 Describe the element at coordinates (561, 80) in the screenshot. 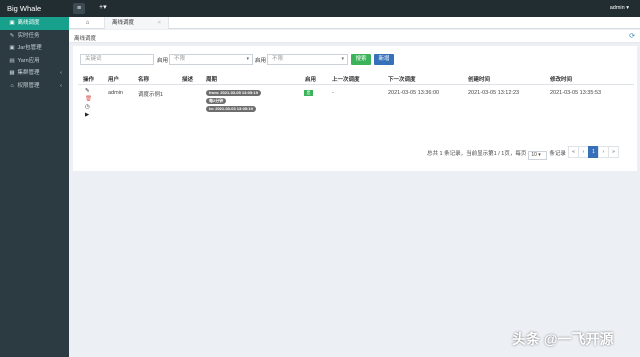

I see `column-header-modified: 修改时间` at that location.